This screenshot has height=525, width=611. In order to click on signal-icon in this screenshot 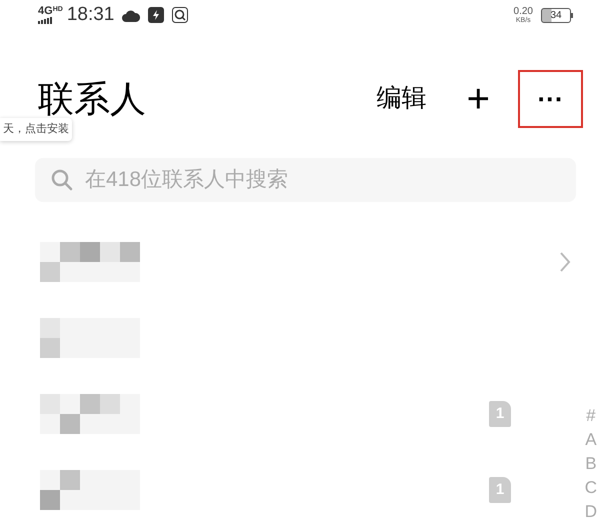, I will do `click(45, 20)`.